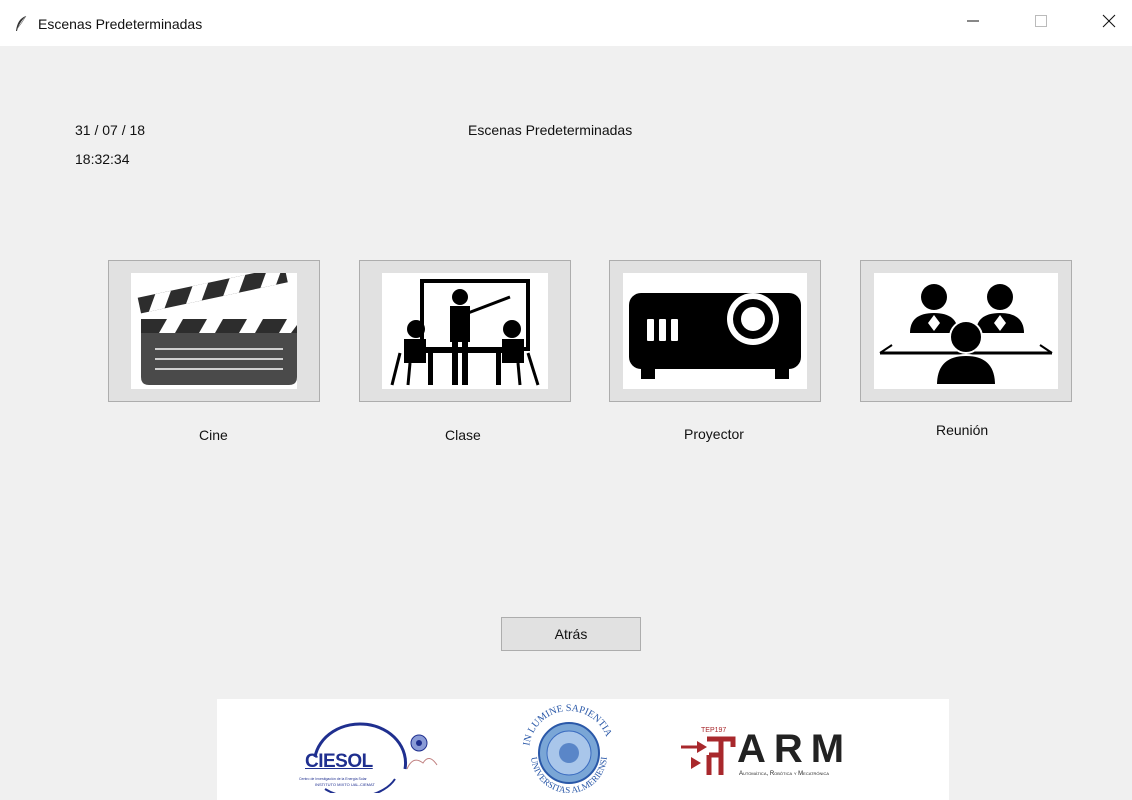  Describe the element at coordinates (120, 24) in the screenshot. I see `window-title: Escenas Predeterminadas` at that location.